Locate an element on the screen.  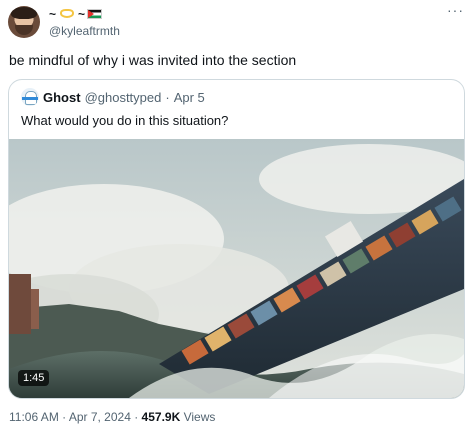
quoted-name: Ghost is located at coordinates (62, 97).